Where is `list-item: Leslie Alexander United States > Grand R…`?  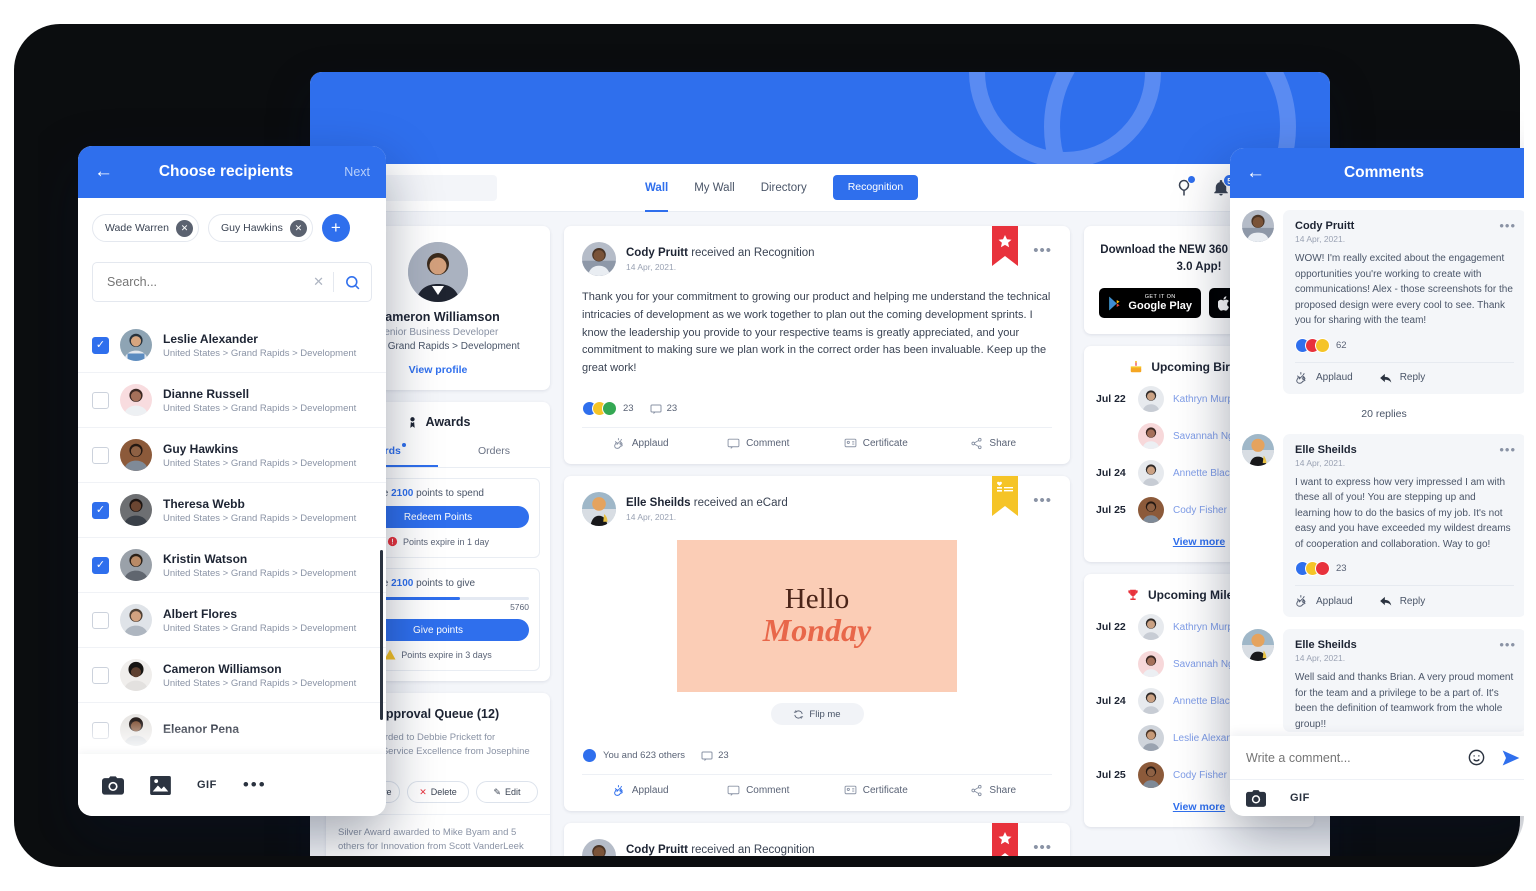
list-item: Leslie Alexander United States > Grand R… is located at coordinates (232, 345).